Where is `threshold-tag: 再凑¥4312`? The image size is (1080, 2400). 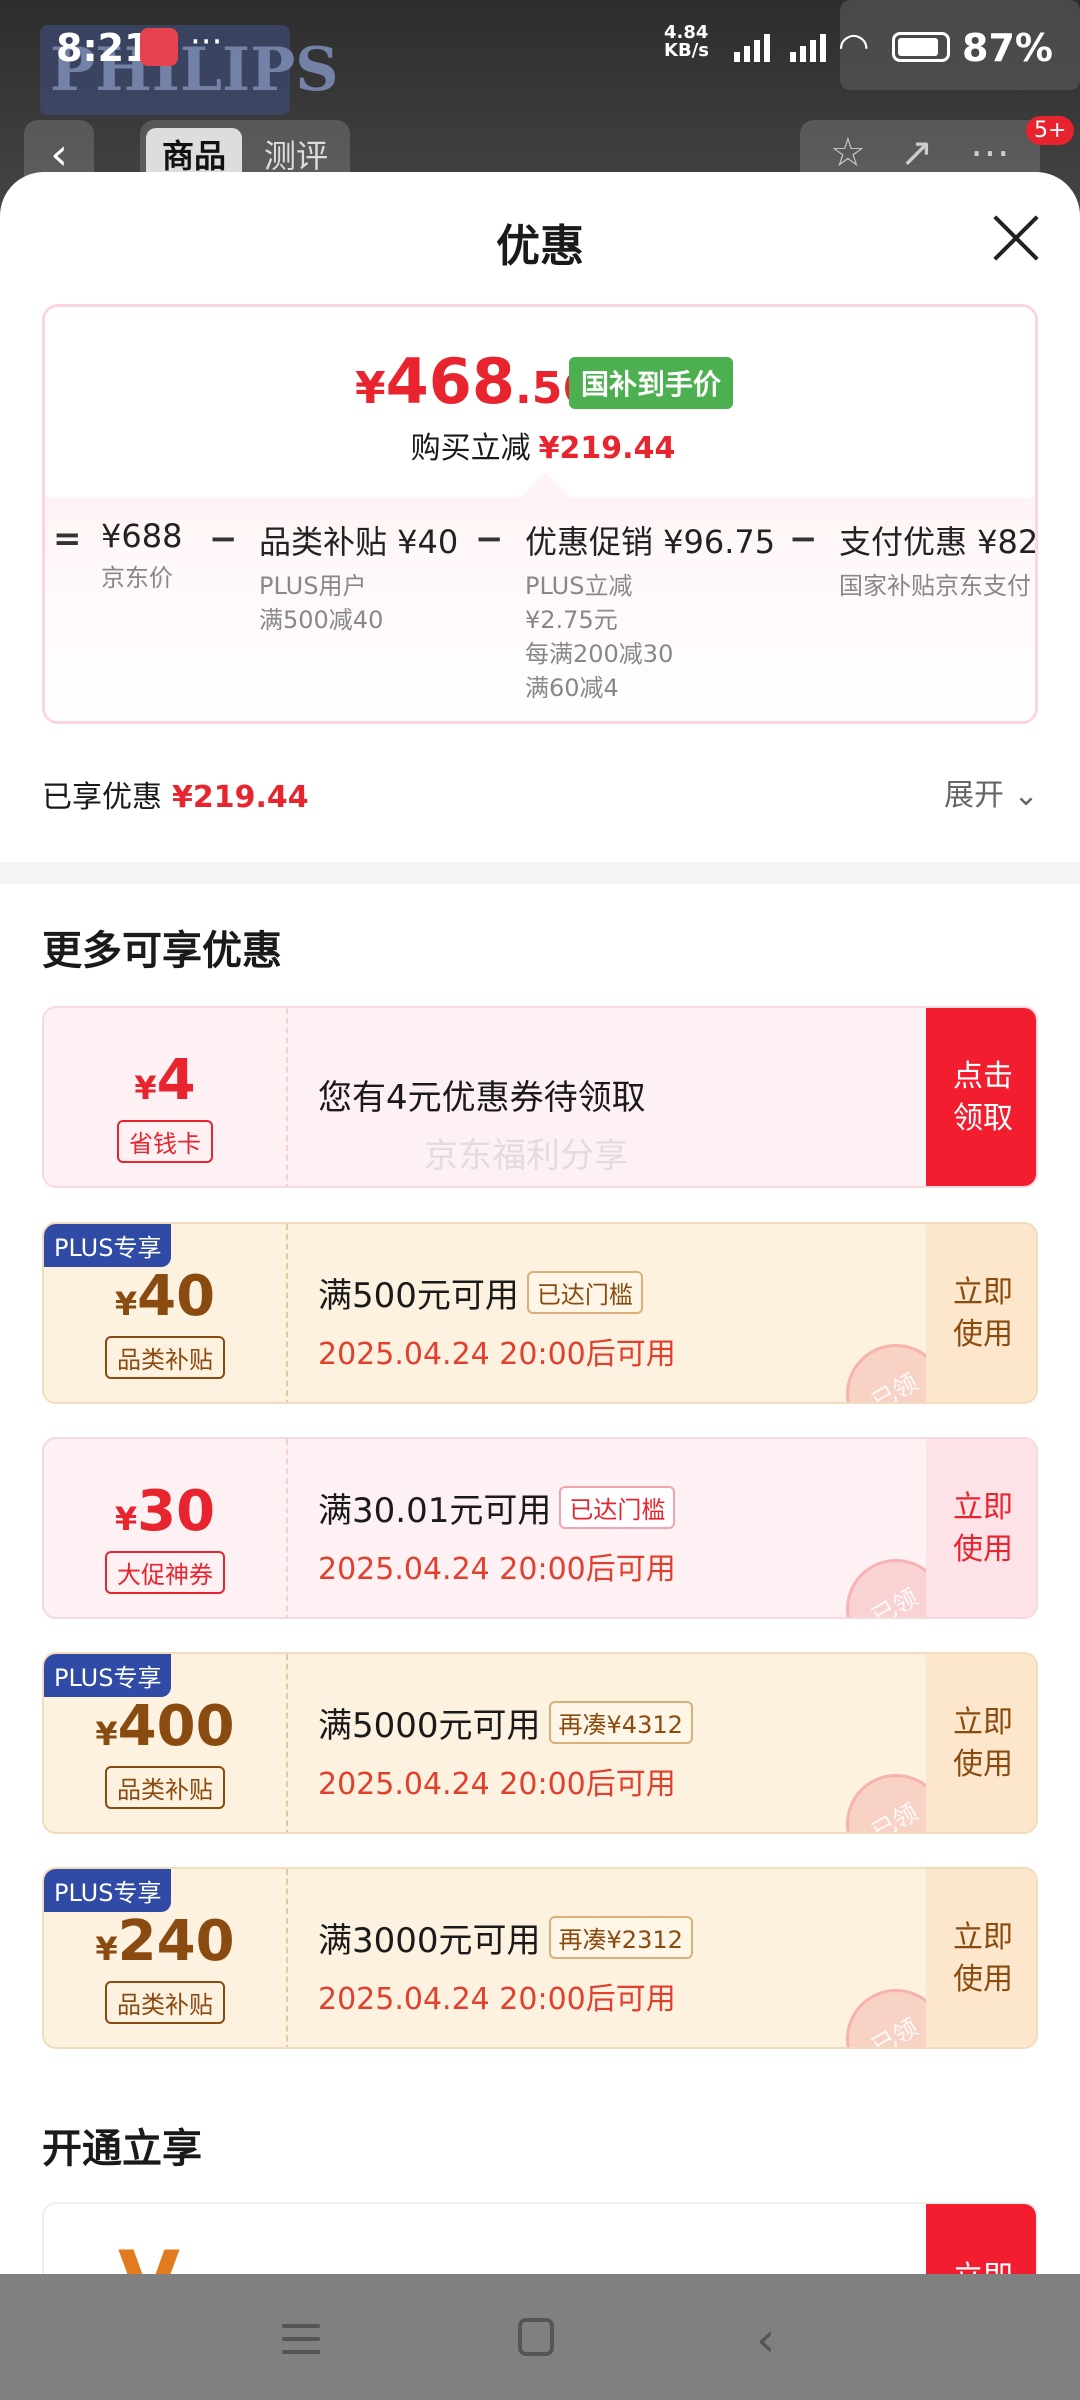
threshold-tag: 再凑¥4312 is located at coordinates (620, 1722).